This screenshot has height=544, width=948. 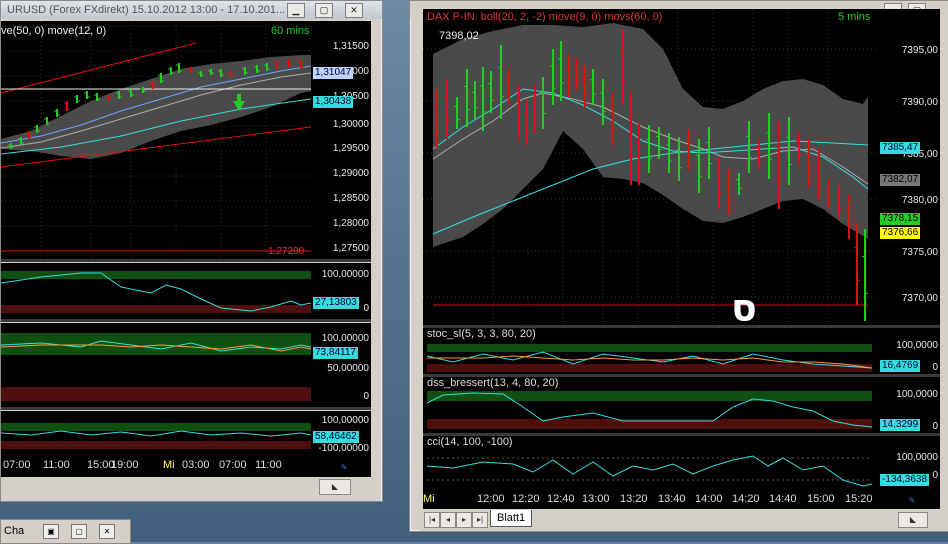 What do you see at coordinates (464, 520) in the screenshot?
I see `next-sheet-button: ▸` at bounding box center [464, 520].